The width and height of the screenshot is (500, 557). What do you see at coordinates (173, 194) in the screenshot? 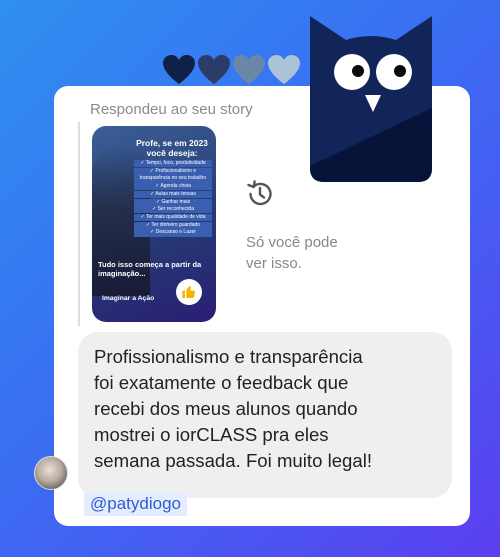
I see `story-checklist-item: ✓ Aulas mais tensas` at bounding box center [173, 194].